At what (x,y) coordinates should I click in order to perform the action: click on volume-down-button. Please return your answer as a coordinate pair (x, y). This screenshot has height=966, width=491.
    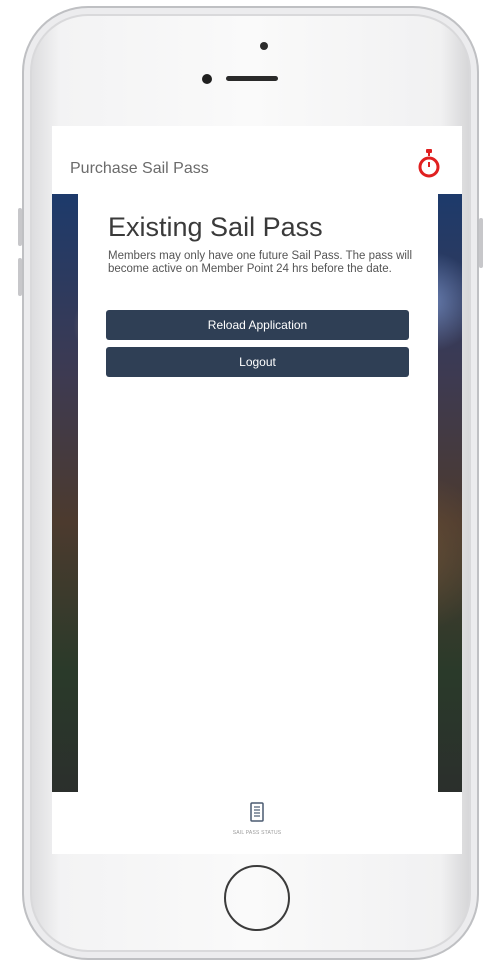
    Looking at the image, I should click on (20, 277).